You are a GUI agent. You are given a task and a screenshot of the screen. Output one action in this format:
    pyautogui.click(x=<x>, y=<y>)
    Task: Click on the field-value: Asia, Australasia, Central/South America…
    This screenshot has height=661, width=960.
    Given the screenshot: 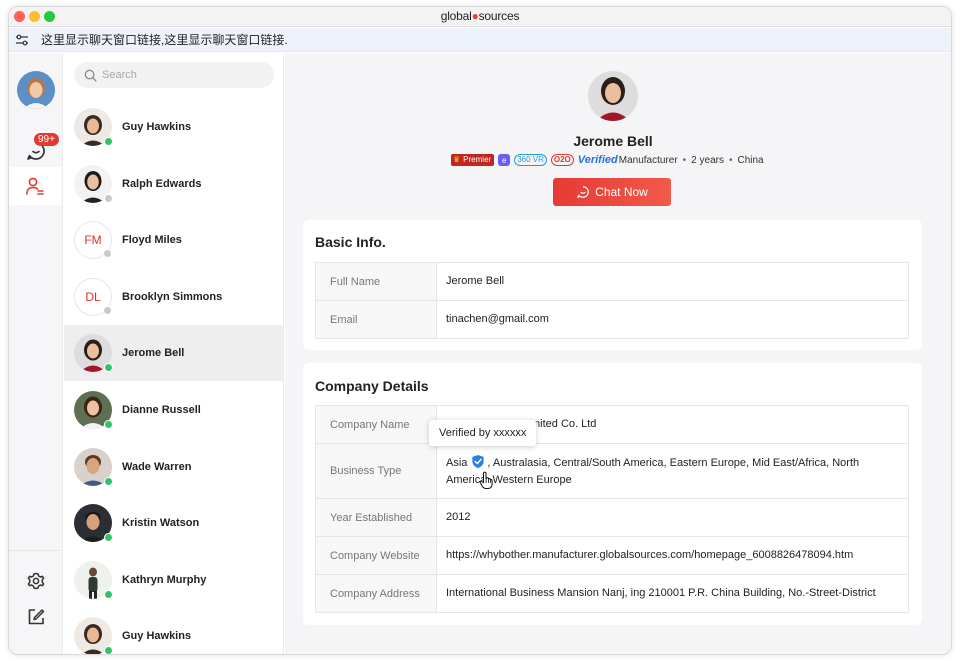 What is the action you would take?
    pyautogui.click(x=672, y=471)
    